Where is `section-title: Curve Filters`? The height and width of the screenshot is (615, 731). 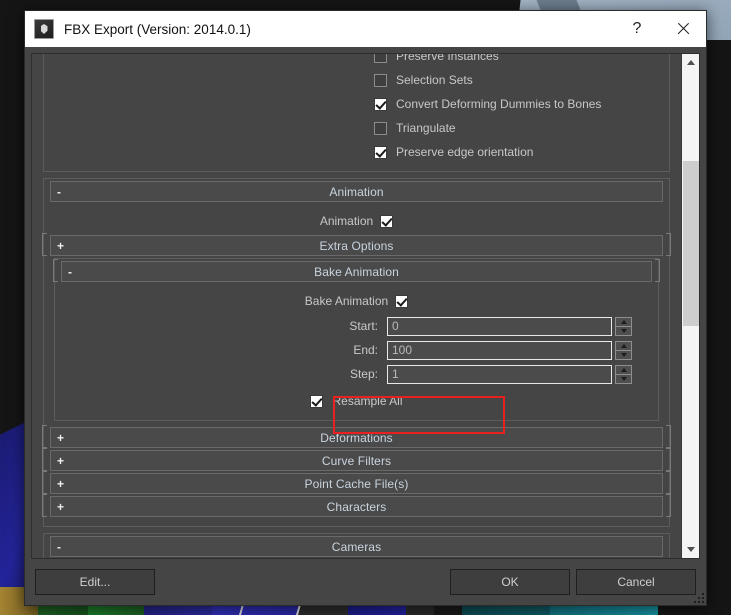
section-title: Curve Filters is located at coordinates (356, 460).